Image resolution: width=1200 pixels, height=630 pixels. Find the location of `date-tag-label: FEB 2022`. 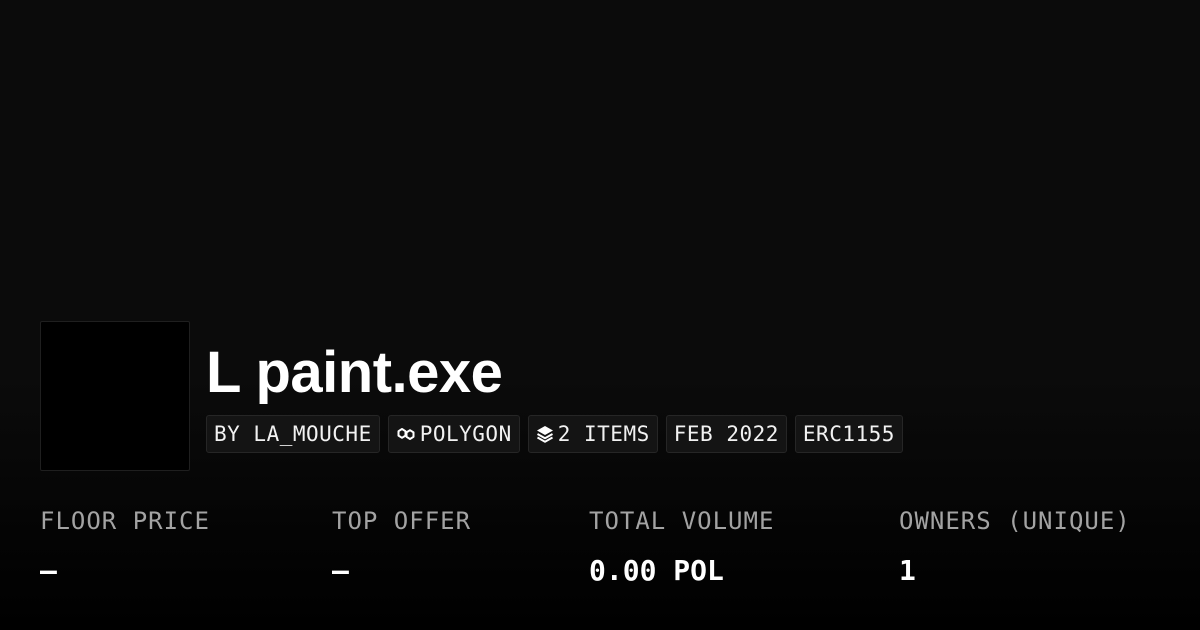

date-tag-label: FEB 2022 is located at coordinates (726, 434).